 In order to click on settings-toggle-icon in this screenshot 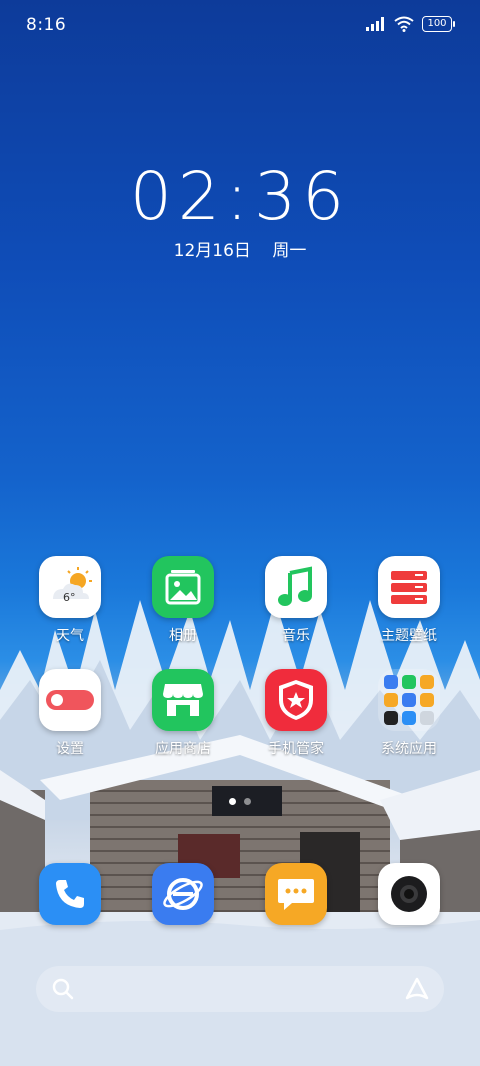, I will do `click(70, 700)`.